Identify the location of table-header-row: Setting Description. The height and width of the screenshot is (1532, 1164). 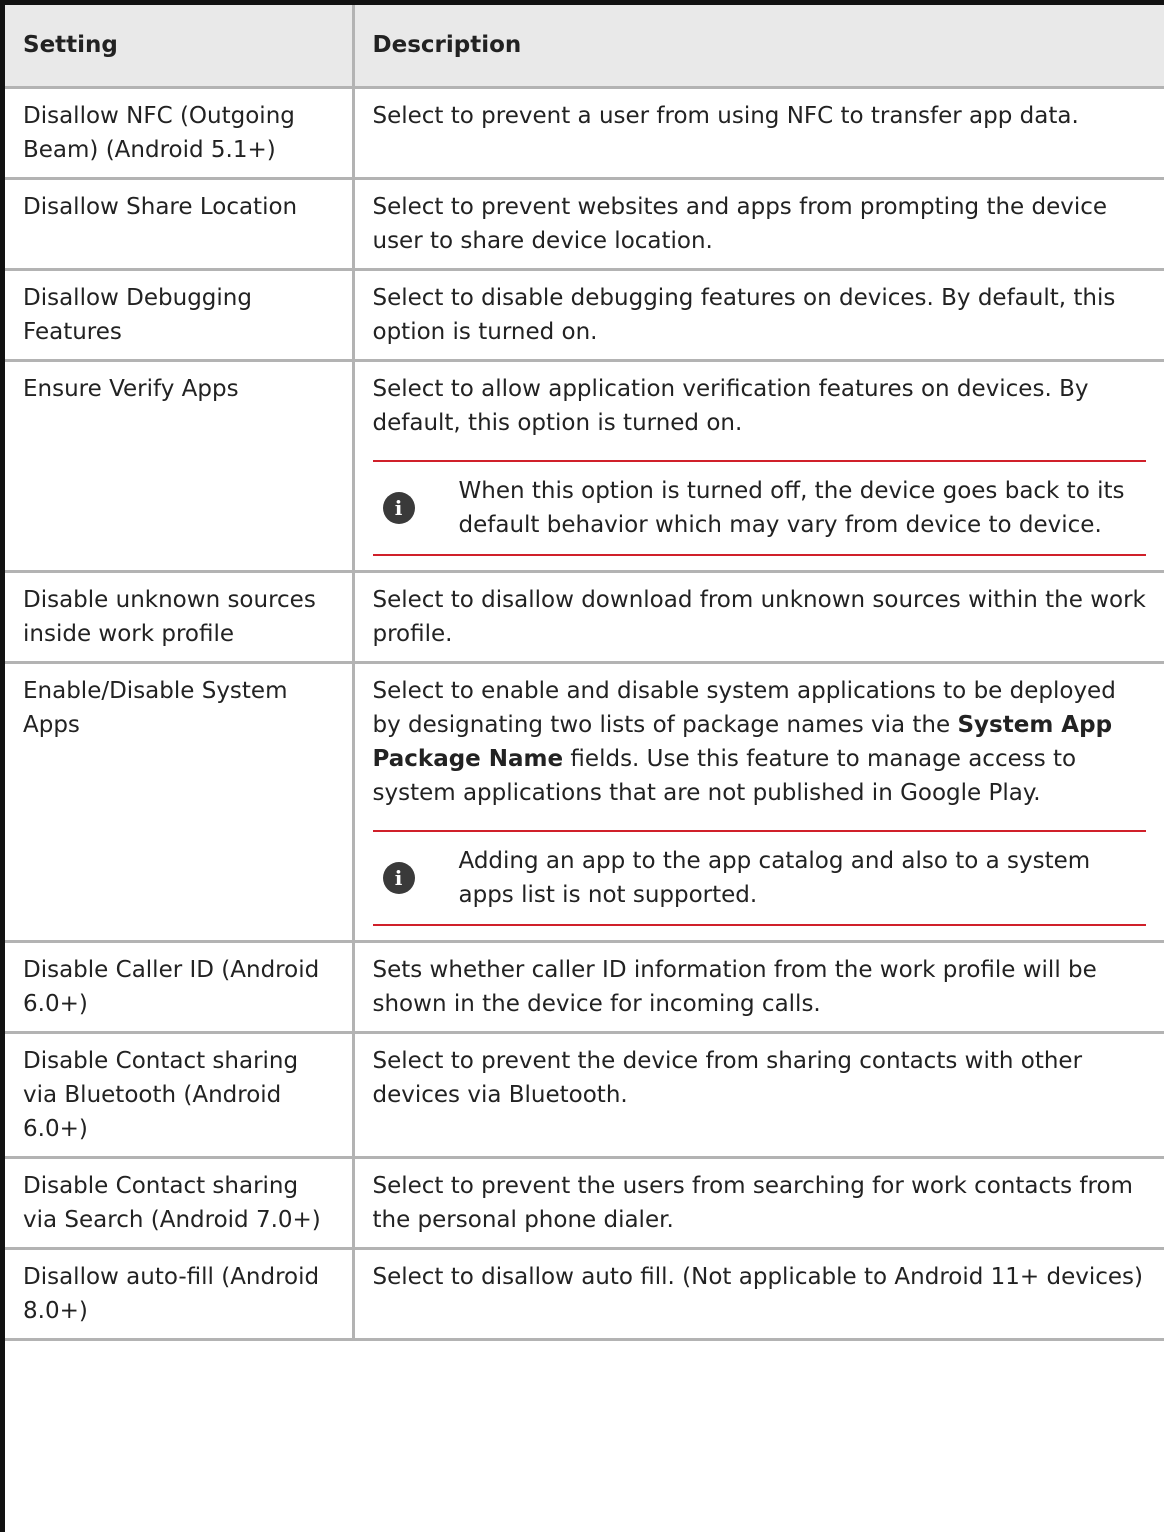
(584, 47).